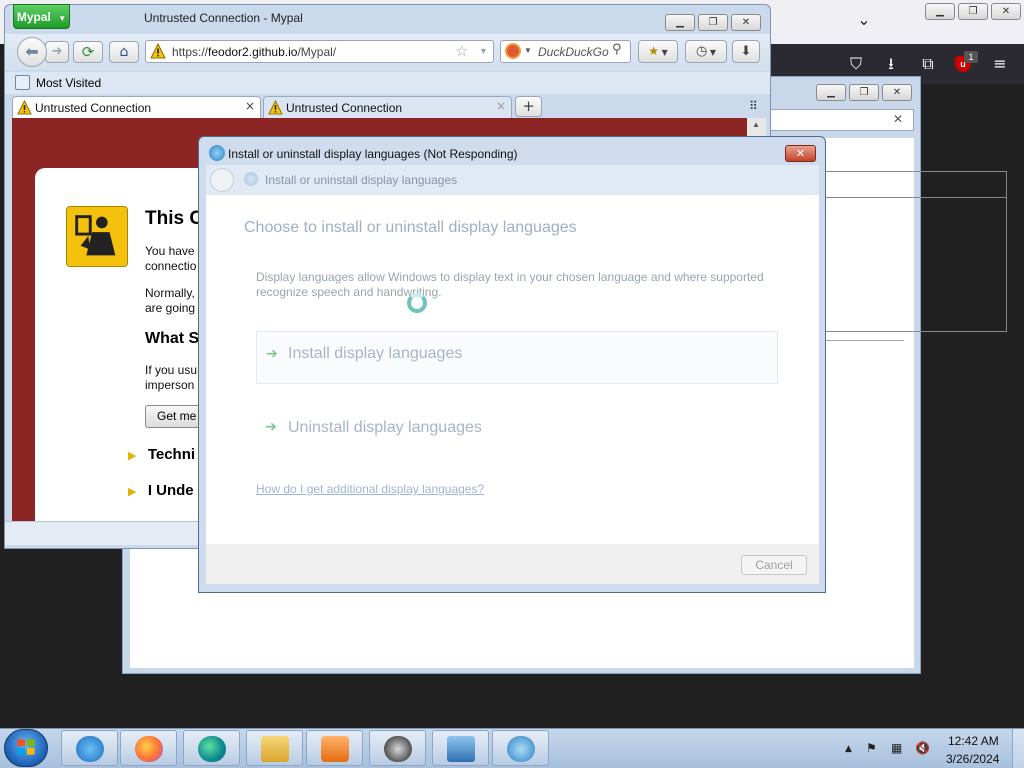 The width and height of the screenshot is (1024, 768). I want to click on clear-icon: ✕, so click(900, 119).